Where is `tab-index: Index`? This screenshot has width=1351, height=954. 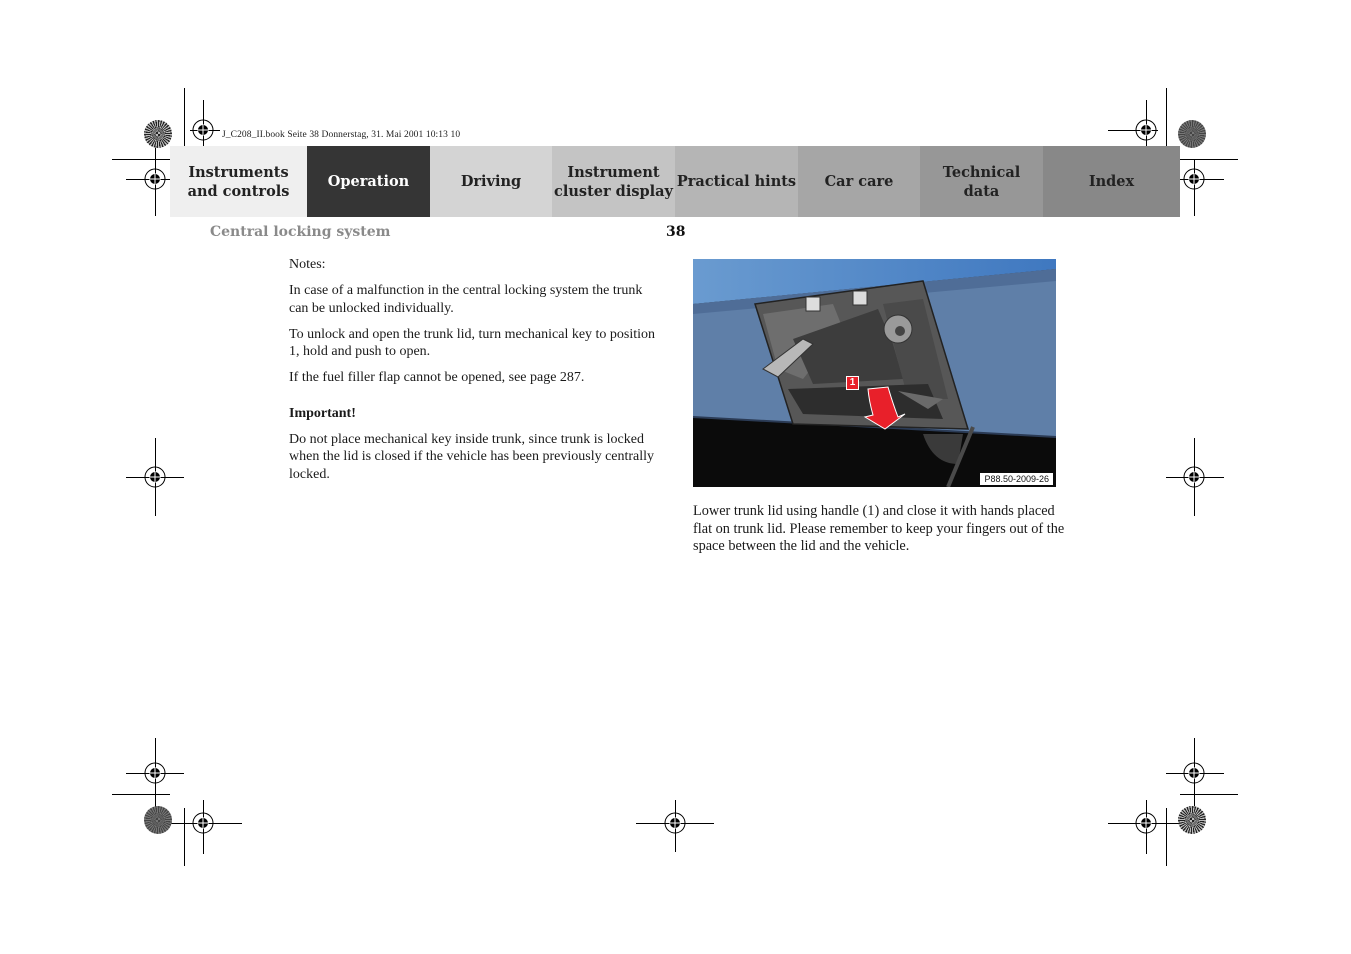
tab-index: Index is located at coordinates (1111, 181).